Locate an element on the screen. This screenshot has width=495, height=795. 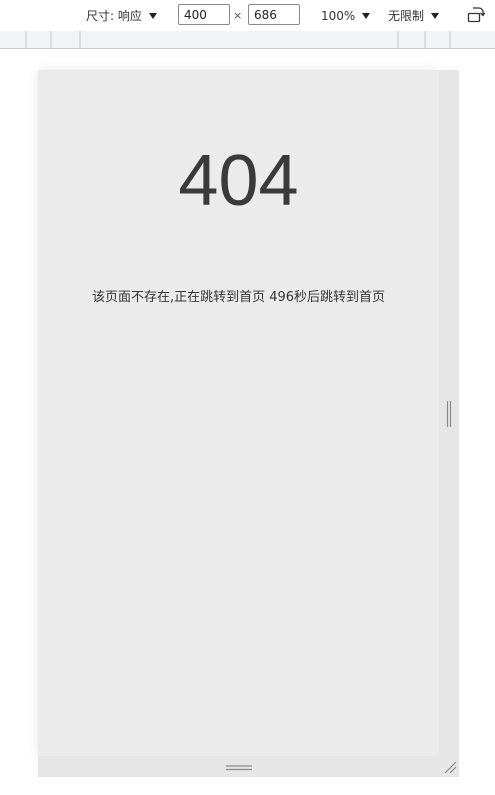
dimensions-label: 尺寸: 响应 is located at coordinates (114, 16).